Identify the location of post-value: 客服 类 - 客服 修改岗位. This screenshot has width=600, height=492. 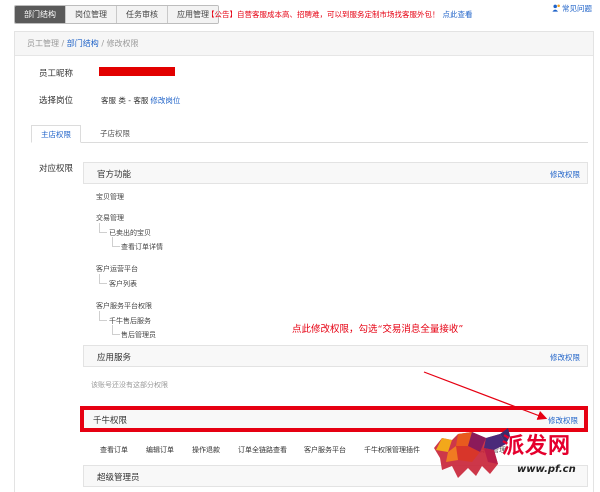
(140, 100).